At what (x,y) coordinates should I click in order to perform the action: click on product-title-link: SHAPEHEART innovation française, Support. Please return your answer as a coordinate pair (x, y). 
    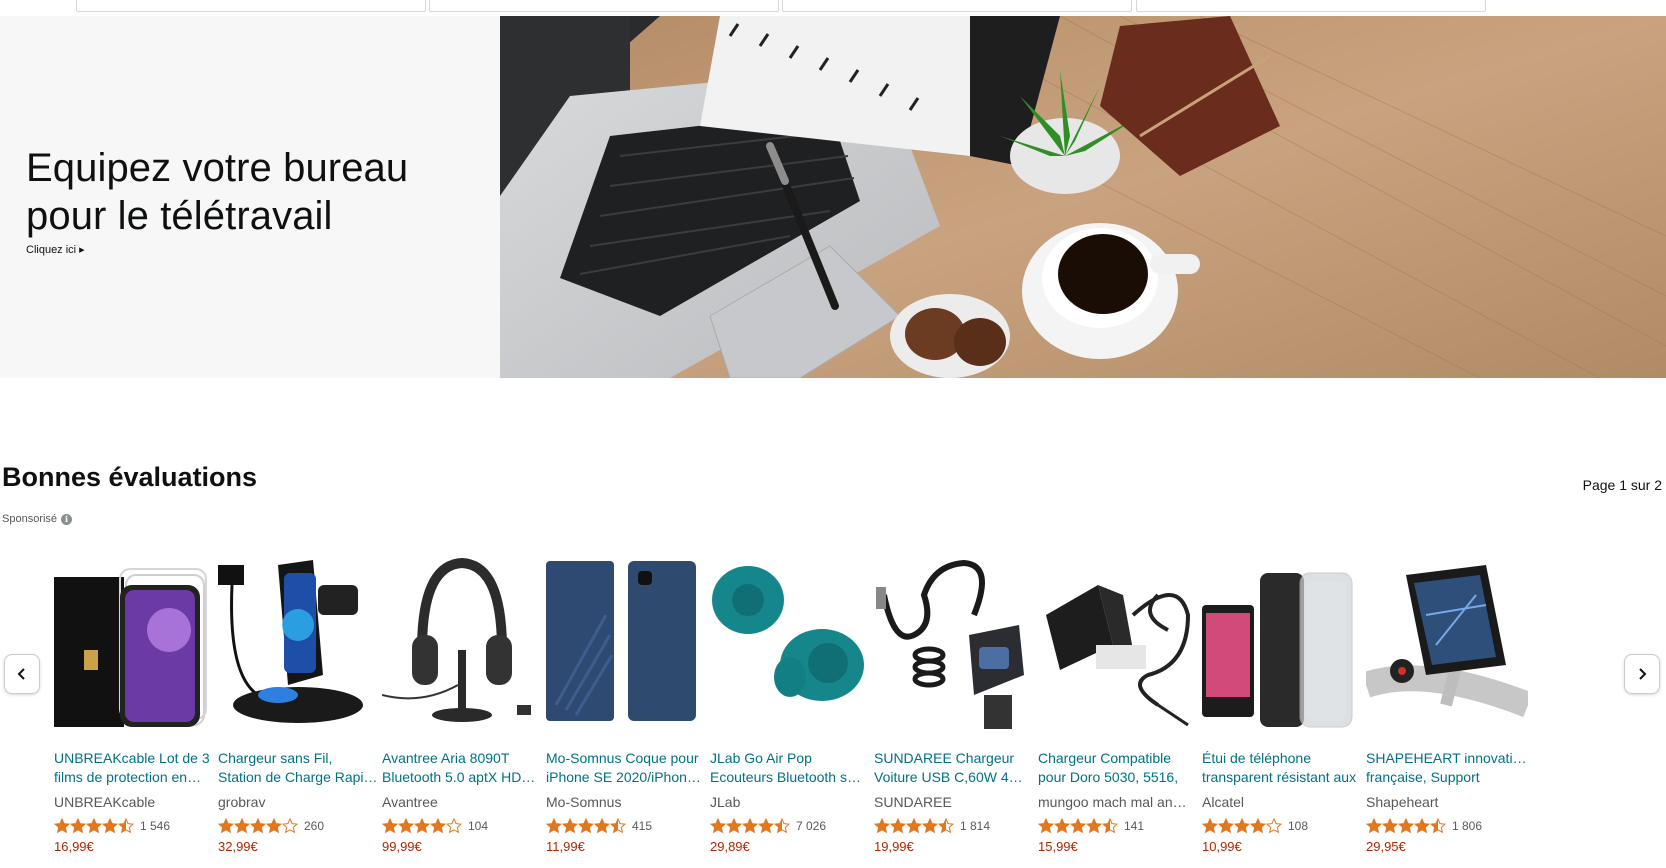
    Looking at the image, I should click on (1447, 768).